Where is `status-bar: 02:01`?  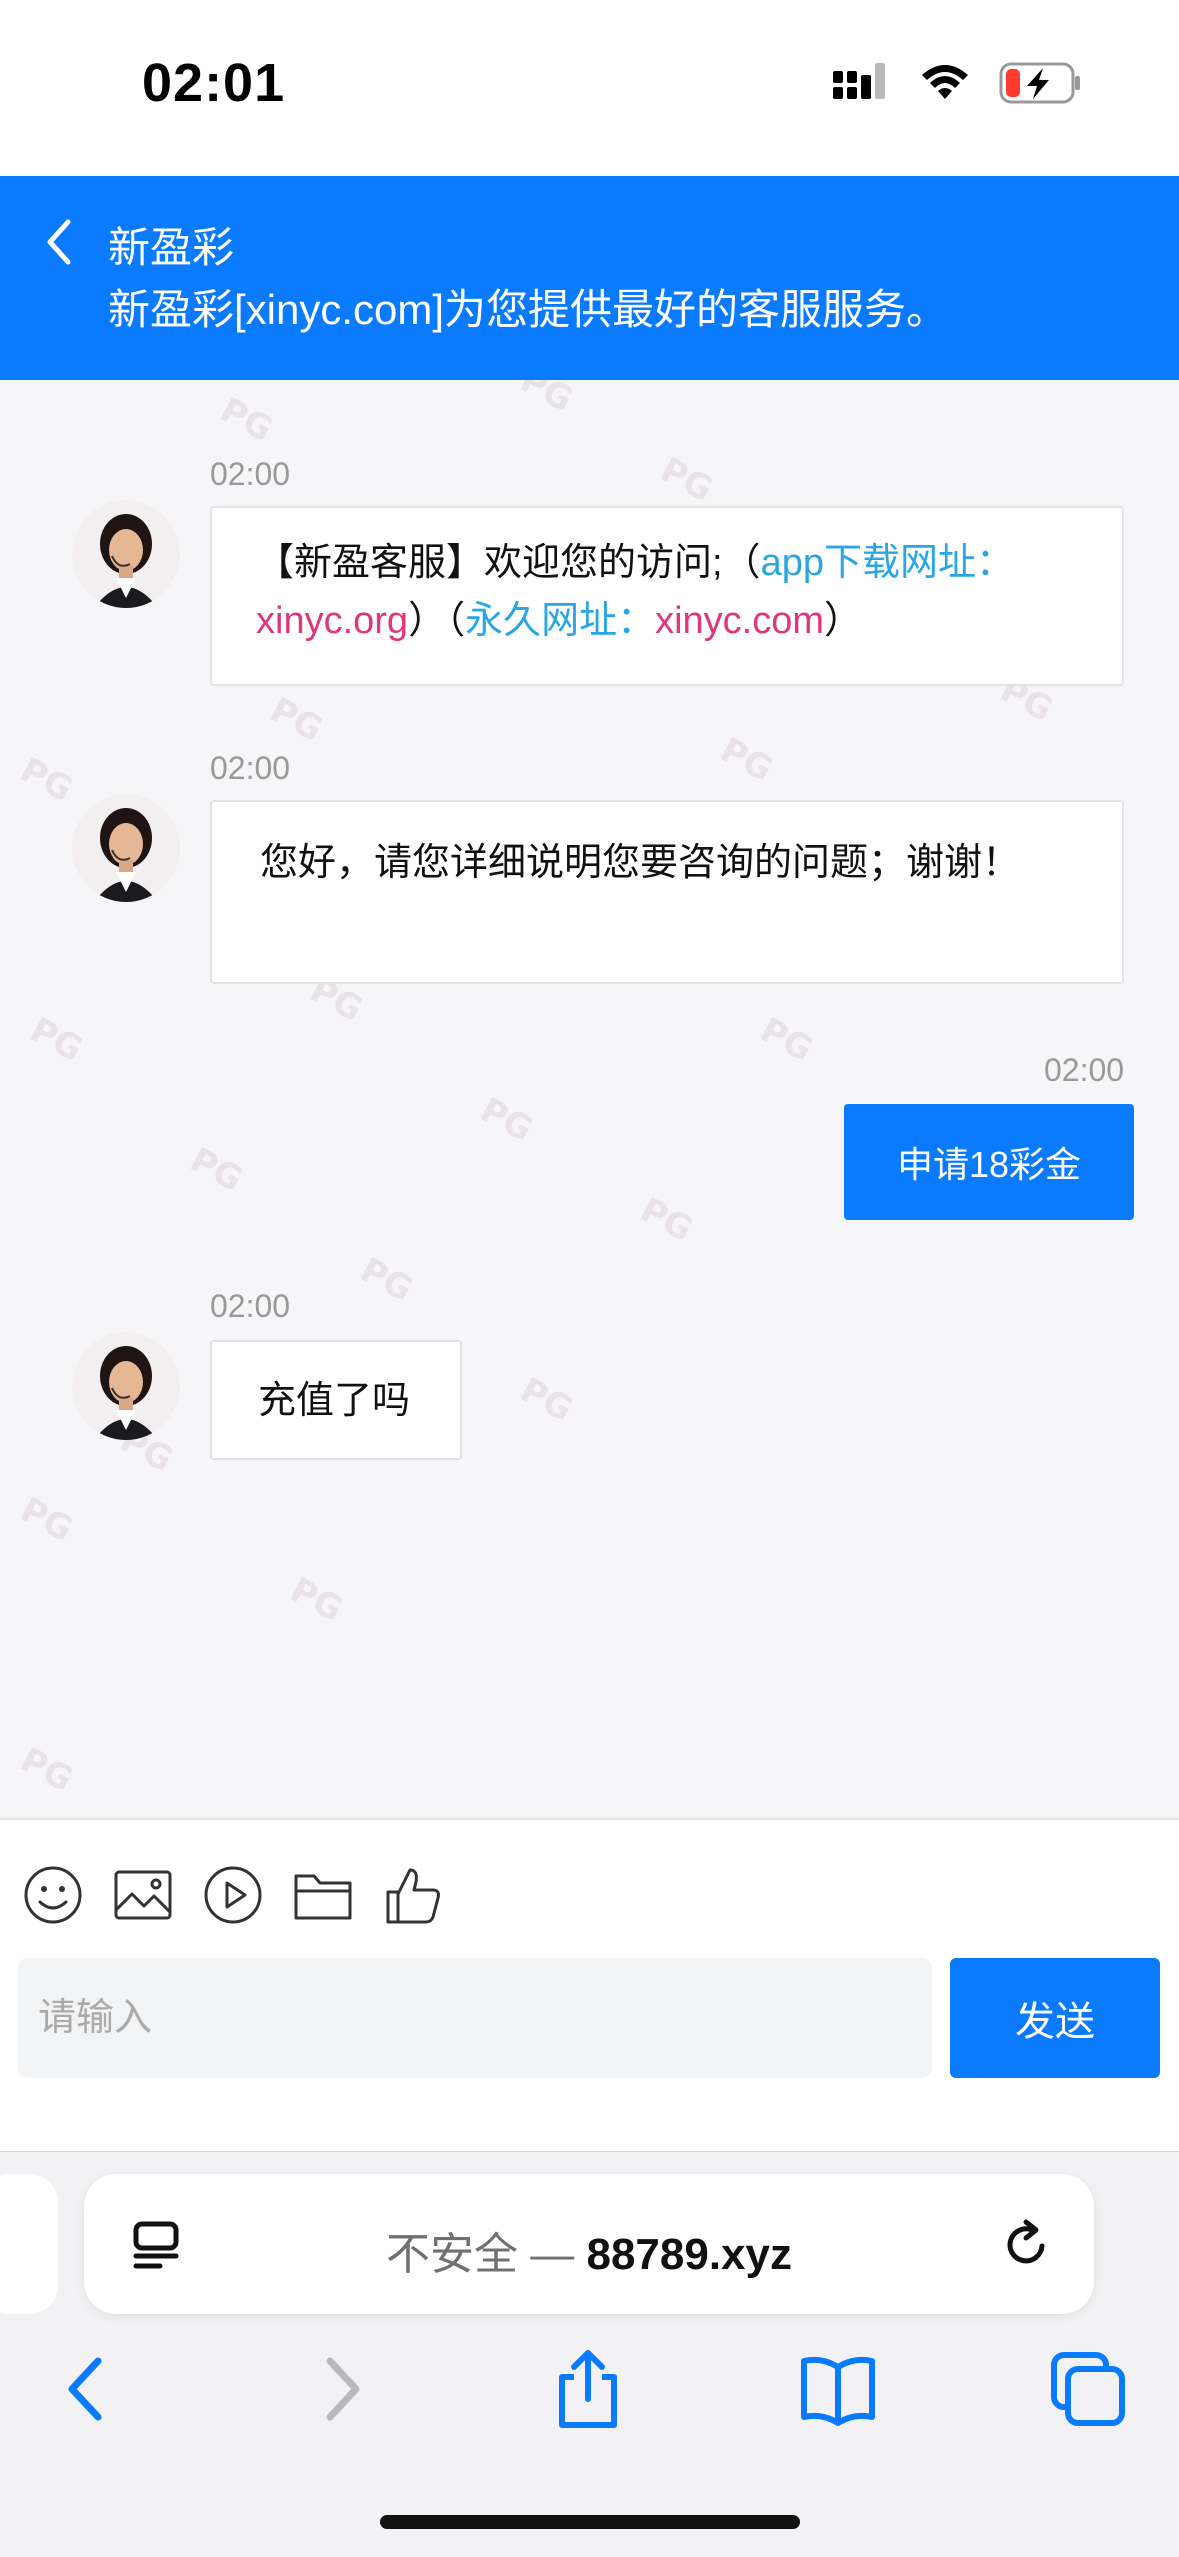
status-bar: 02:01 is located at coordinates (589, 88).